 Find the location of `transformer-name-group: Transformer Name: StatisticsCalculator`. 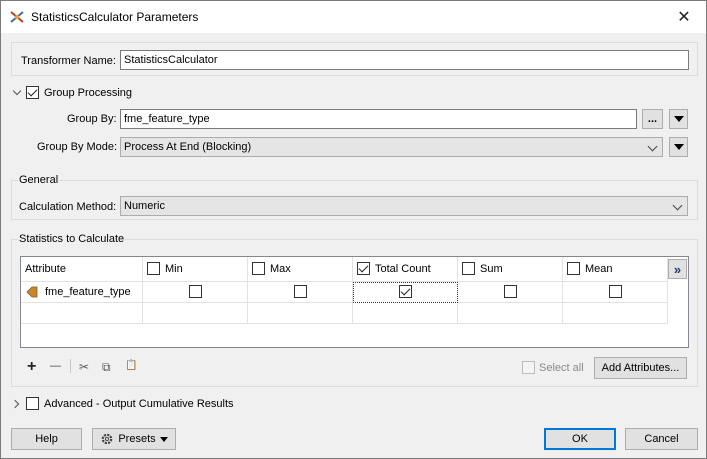

transformer-name-group: Transformer Name: StatisticsCalculator is located at coordinates (354, 59).